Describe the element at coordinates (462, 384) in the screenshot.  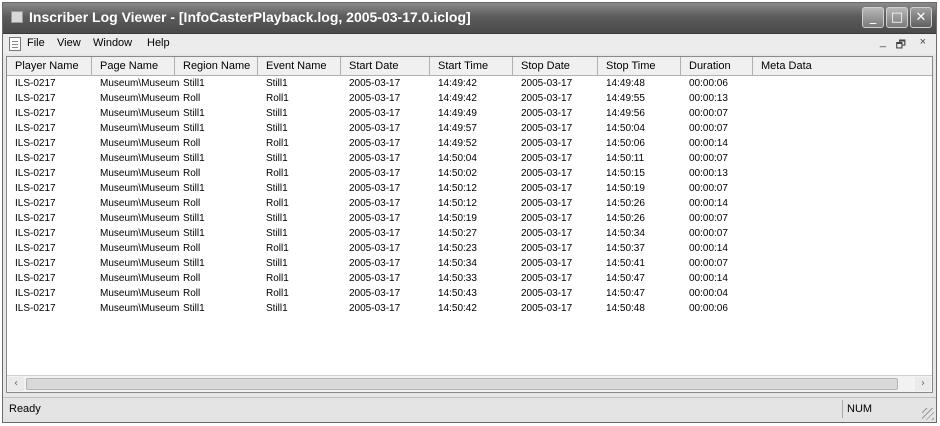
I see `scroll-thumb` at that location.